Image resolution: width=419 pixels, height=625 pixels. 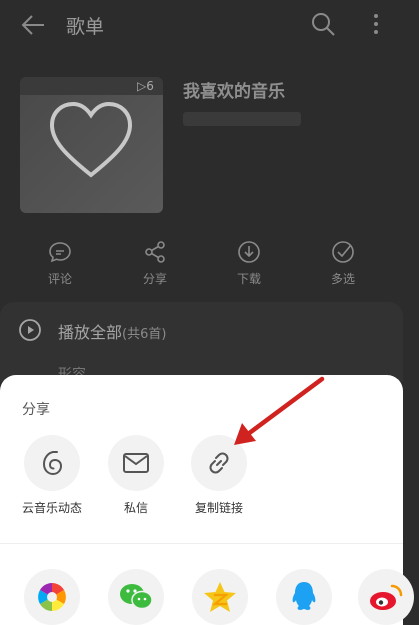 What do you see at coordinates (150, 86) in the screenshot?
I see `play-count-value: 6` at bounding box center [150, 86].